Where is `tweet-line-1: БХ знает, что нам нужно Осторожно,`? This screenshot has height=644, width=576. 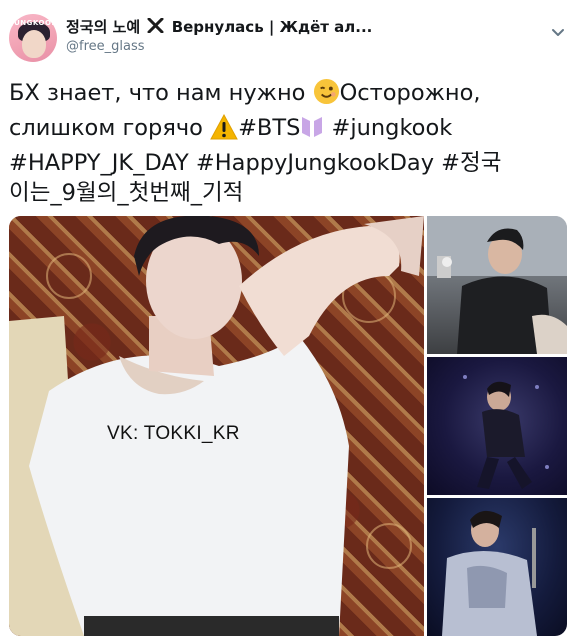
tweet-line-1: БХ знает, что нам нужно Осторожно, is located at coordinates (289, 95).